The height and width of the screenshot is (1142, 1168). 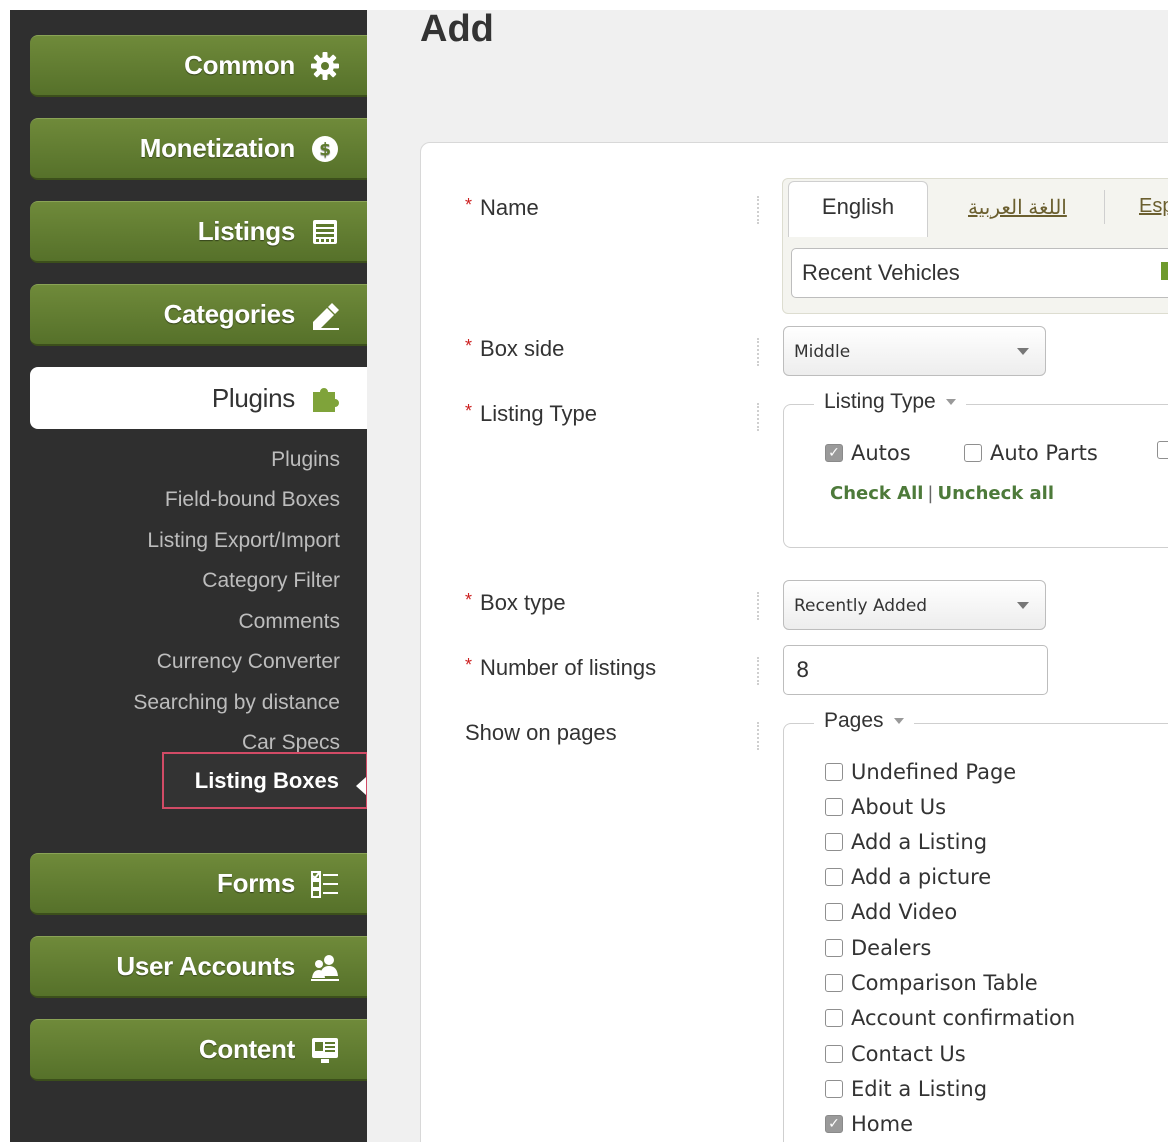 I want to click on submenu-field-bound-boxes: Field-bound Boxes, so click(x=252, y=500).